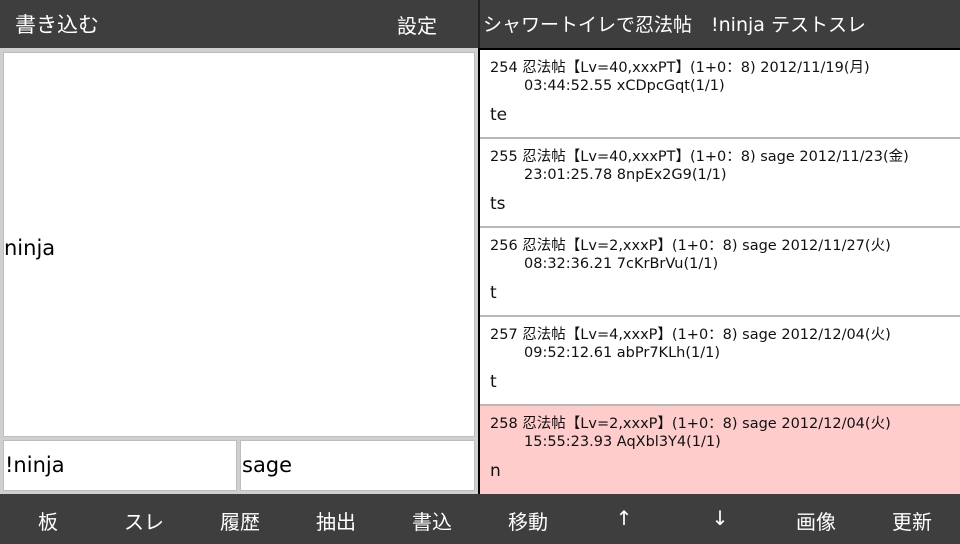 Image resolution: width=960 pixels, height=544 pixels. I want to click on nav-image-button: 画像, so click(816, 520).